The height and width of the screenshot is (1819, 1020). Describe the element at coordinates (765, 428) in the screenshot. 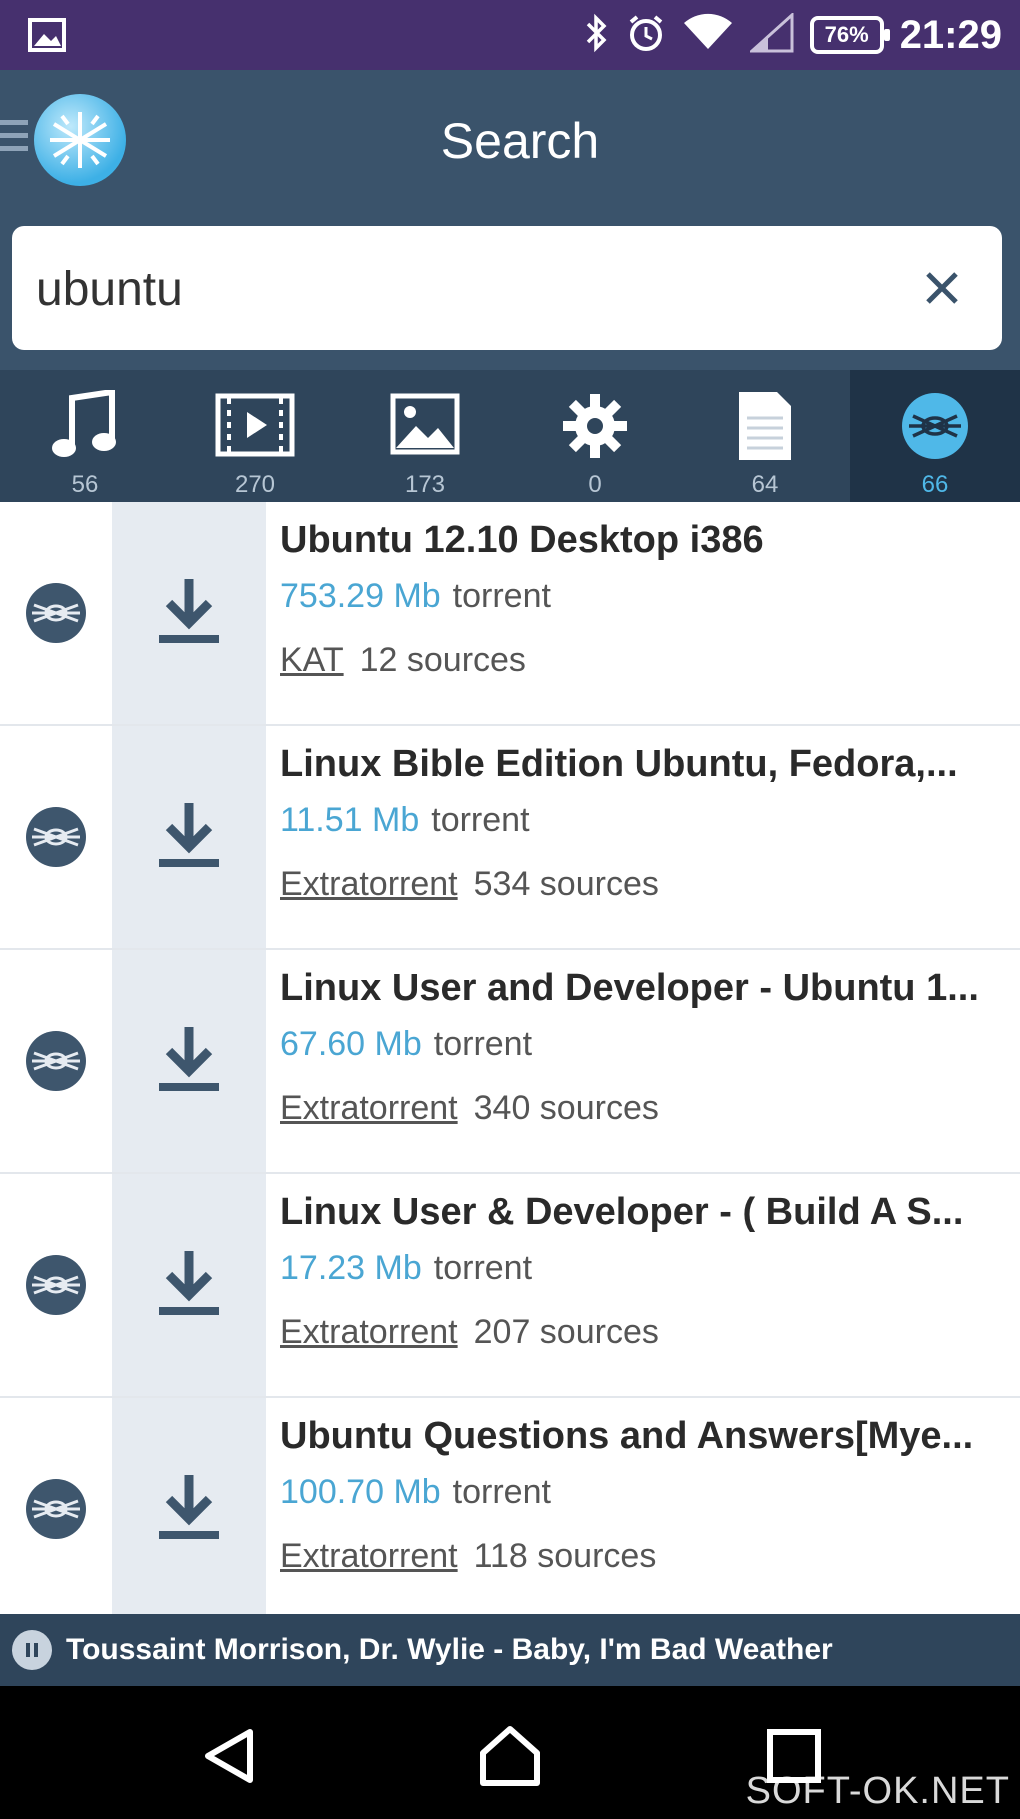

I see `document-icon` at that location.